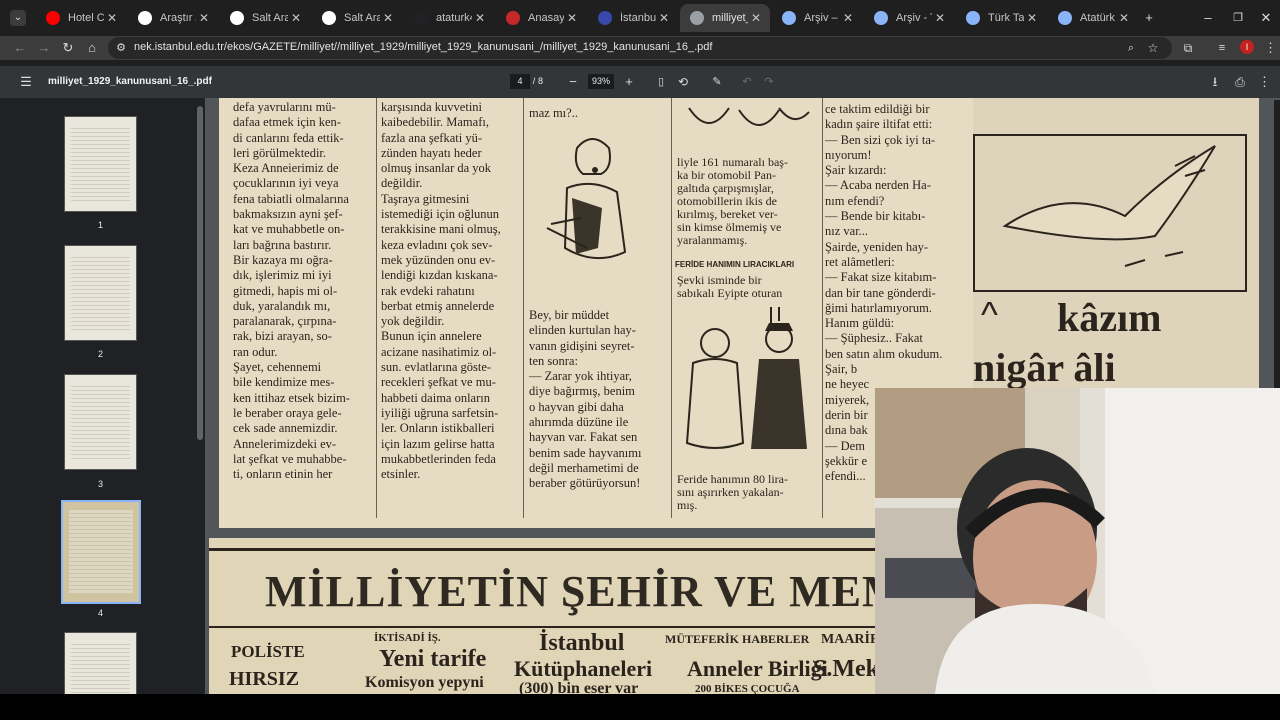  Describe the element at coordinates (1131, 48) in the screenshot. I see `zoom-icon: ⌕` at that location.